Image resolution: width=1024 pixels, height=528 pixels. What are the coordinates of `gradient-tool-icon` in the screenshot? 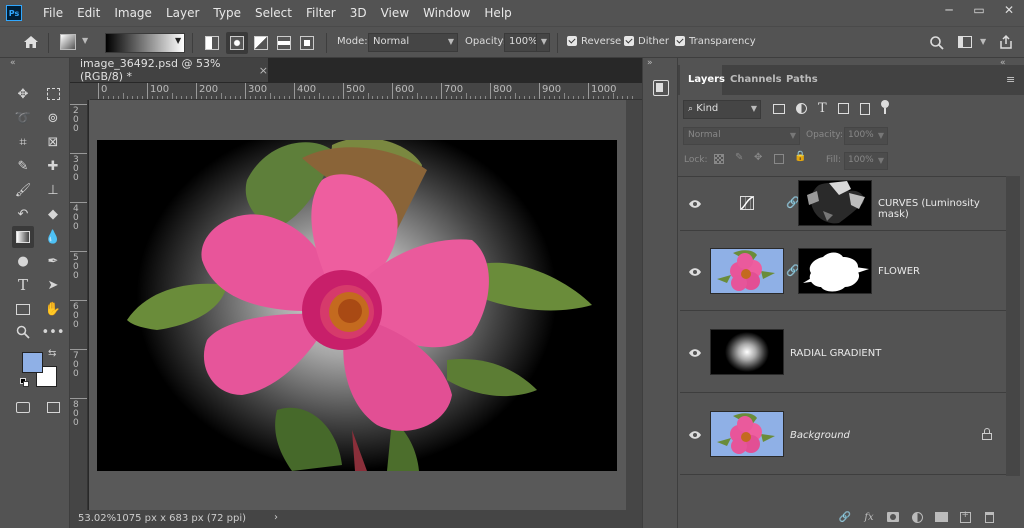 It's located at (23, 237).